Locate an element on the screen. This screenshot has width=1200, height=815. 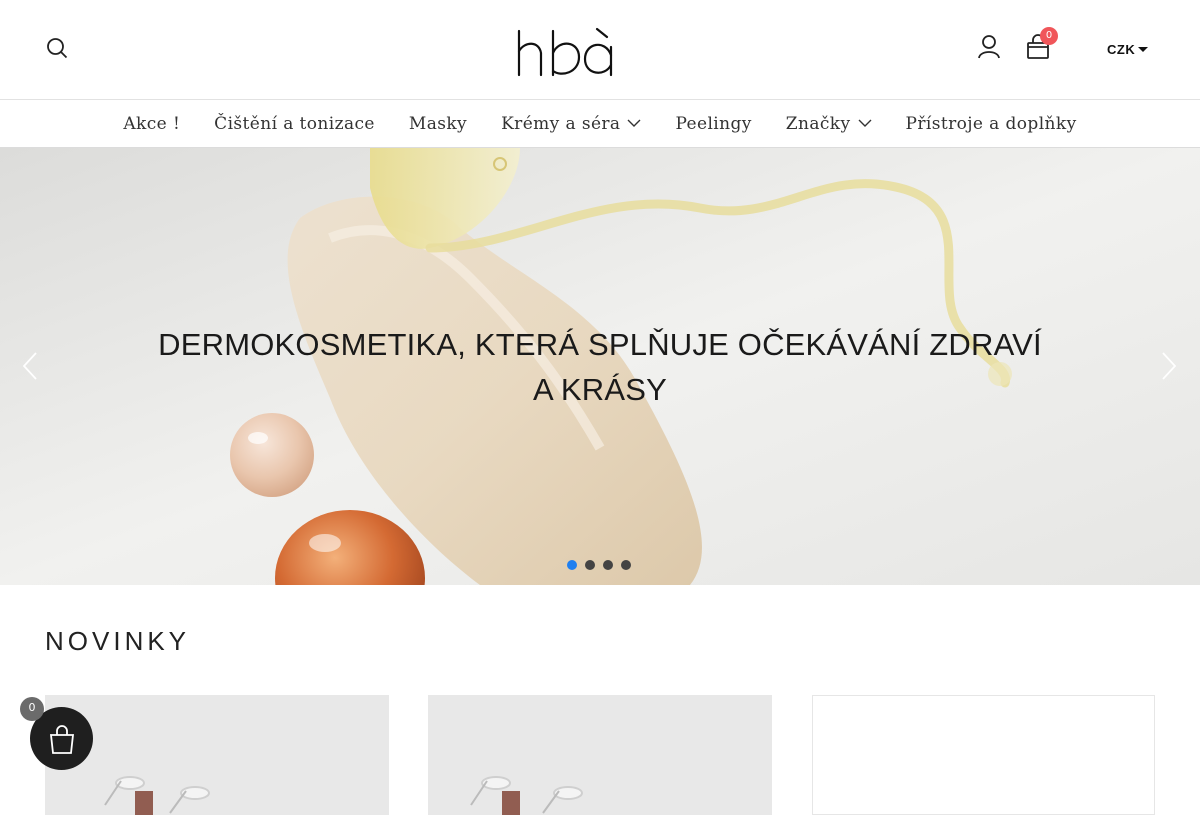
chevron-left-icon is located at coordinates (31, 366).